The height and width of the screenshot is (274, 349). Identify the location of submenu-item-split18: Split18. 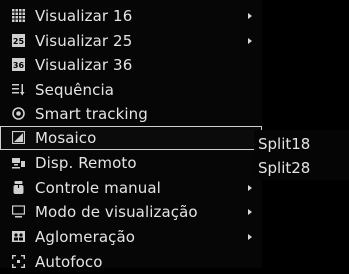
(284, 144).